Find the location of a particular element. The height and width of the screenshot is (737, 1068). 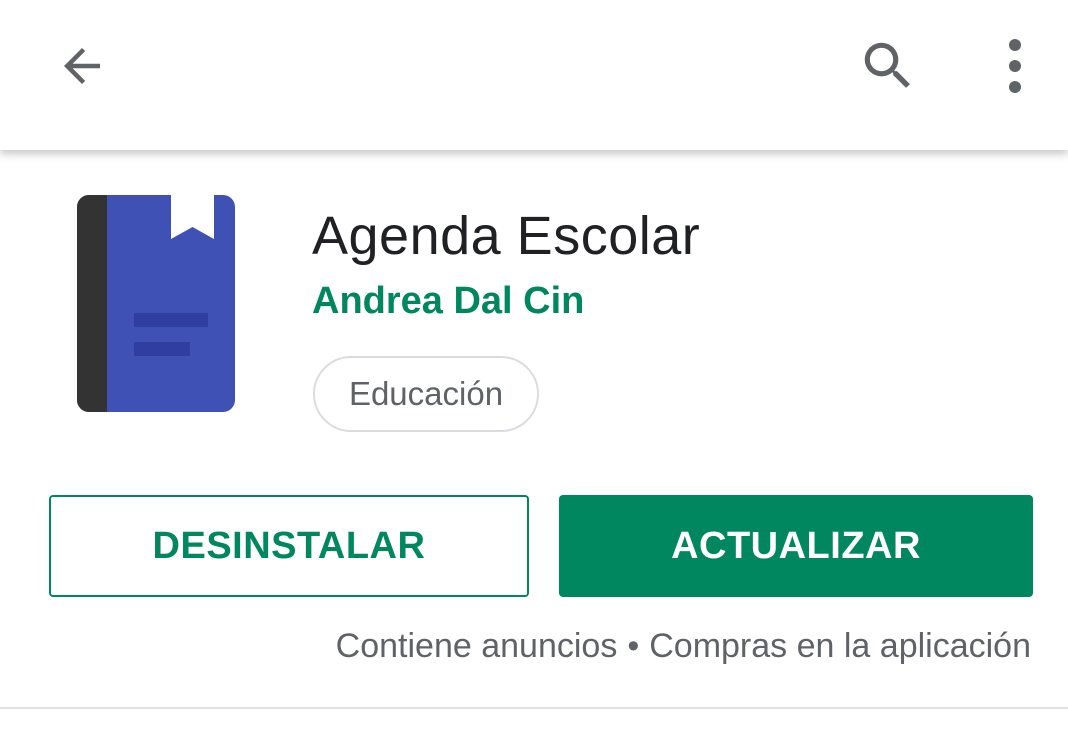

book-bookmark-icon is located at coordinates (156, 303).